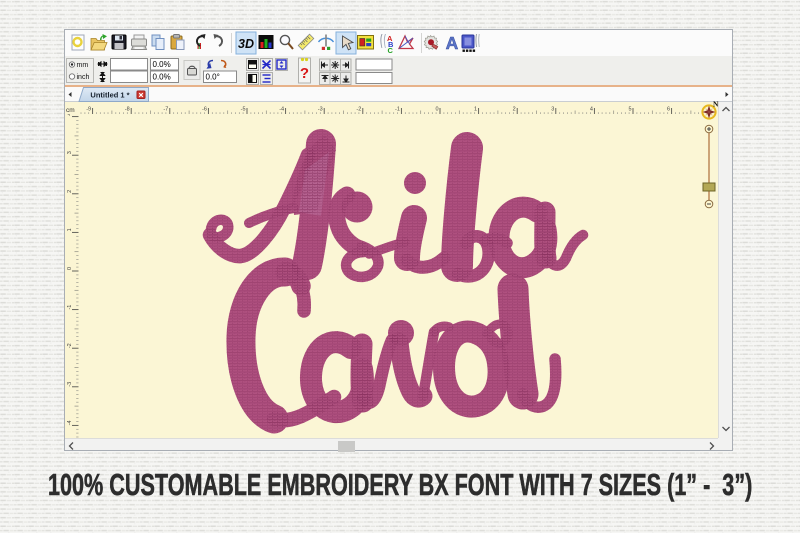 The height and width of the screenshot is (533, 800). Describe the element at coordinates (213, 77) in the screenshot. I see `svg-text: 0.0°` at that location.